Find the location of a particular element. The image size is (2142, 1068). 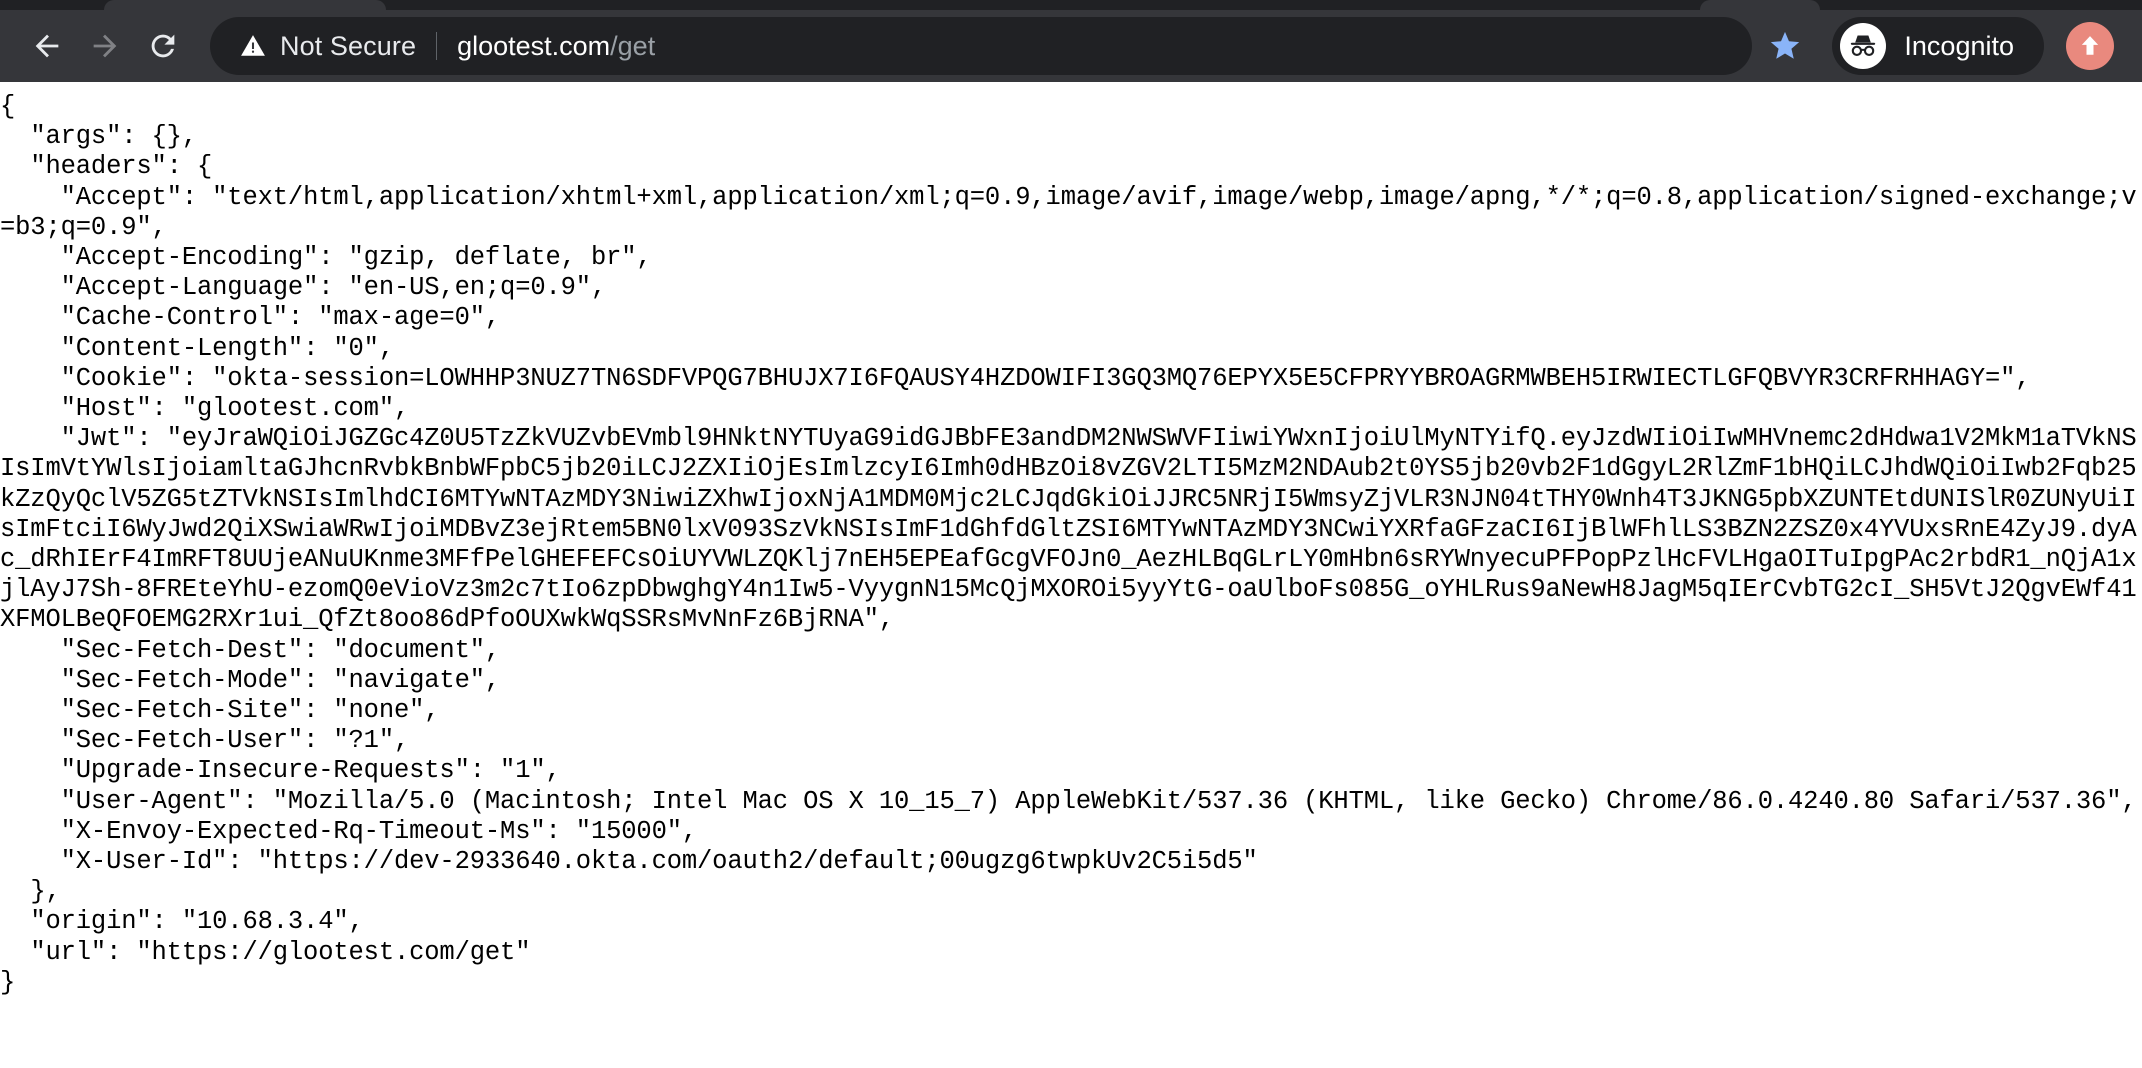

security-status-group: Not Secure is located at coordinates (328, 46).